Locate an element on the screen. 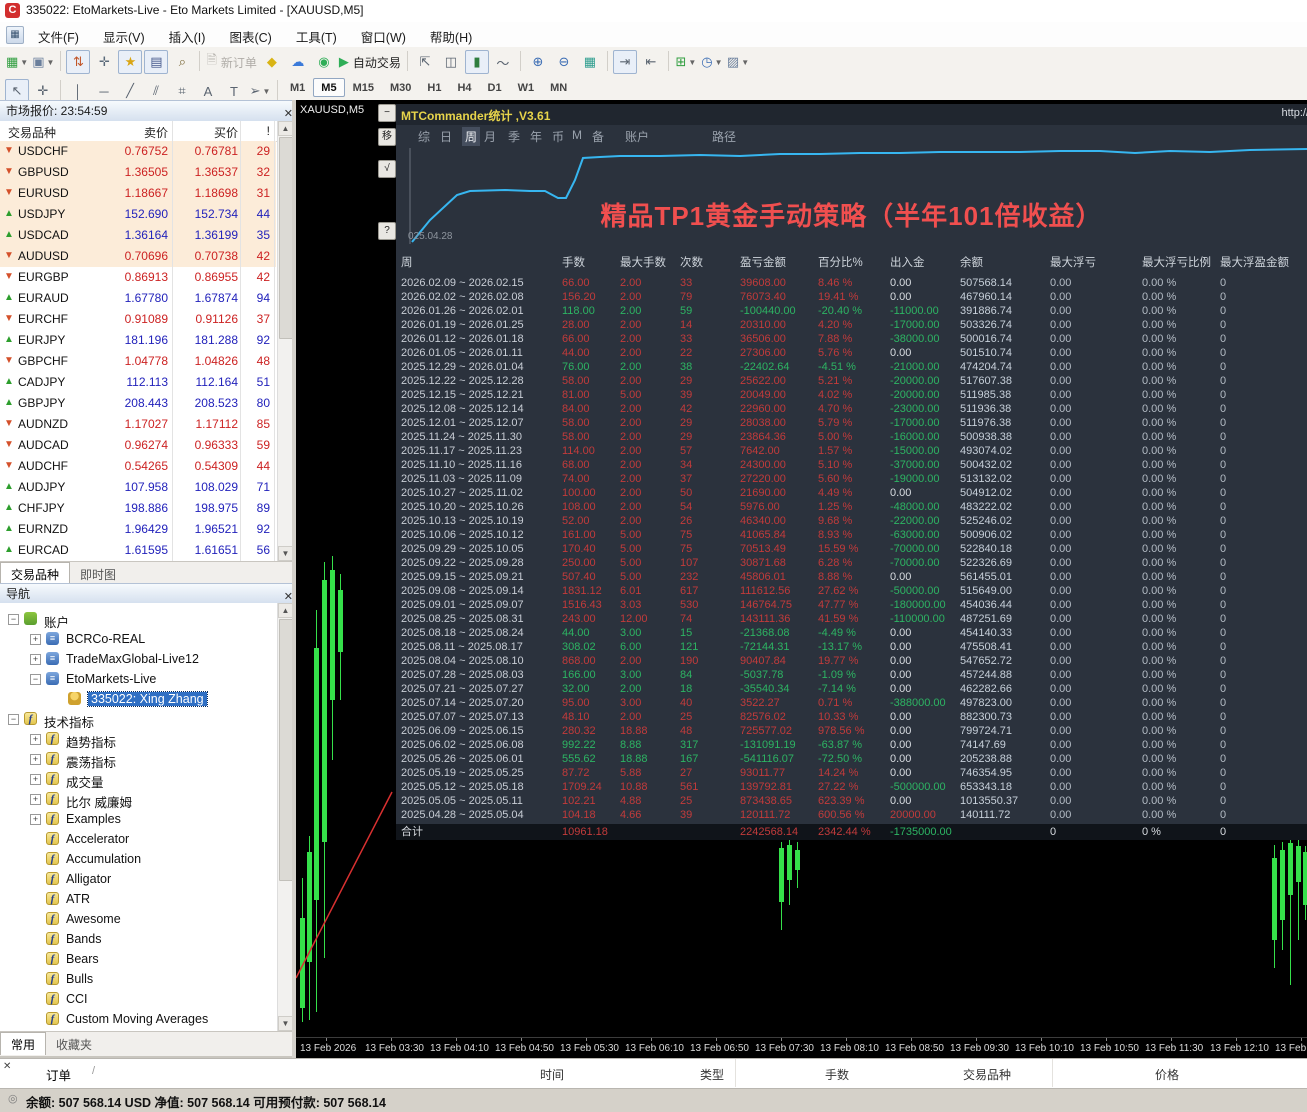 This screenshot has height=1112, width=1307. menu-item: 文件(F) is located at coordinates (58, 34).